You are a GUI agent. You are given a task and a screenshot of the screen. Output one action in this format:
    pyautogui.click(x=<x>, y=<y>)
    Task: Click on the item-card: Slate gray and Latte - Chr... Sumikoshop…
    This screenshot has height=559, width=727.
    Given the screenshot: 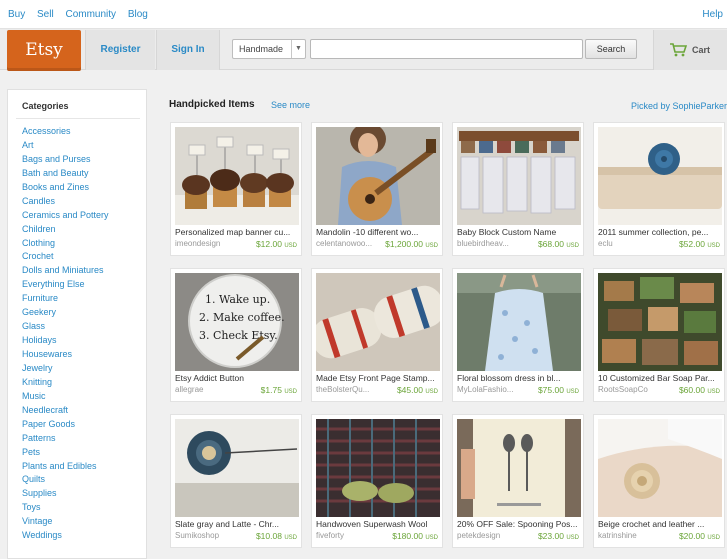 What is the action you would take?
    pyautogui.click(x=236, y=481)
    